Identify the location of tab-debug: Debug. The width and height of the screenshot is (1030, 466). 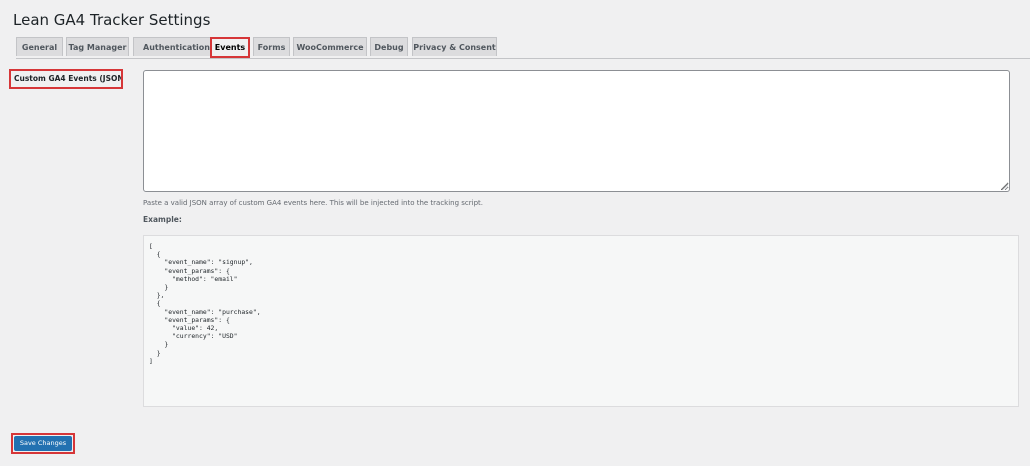
(389, 46).